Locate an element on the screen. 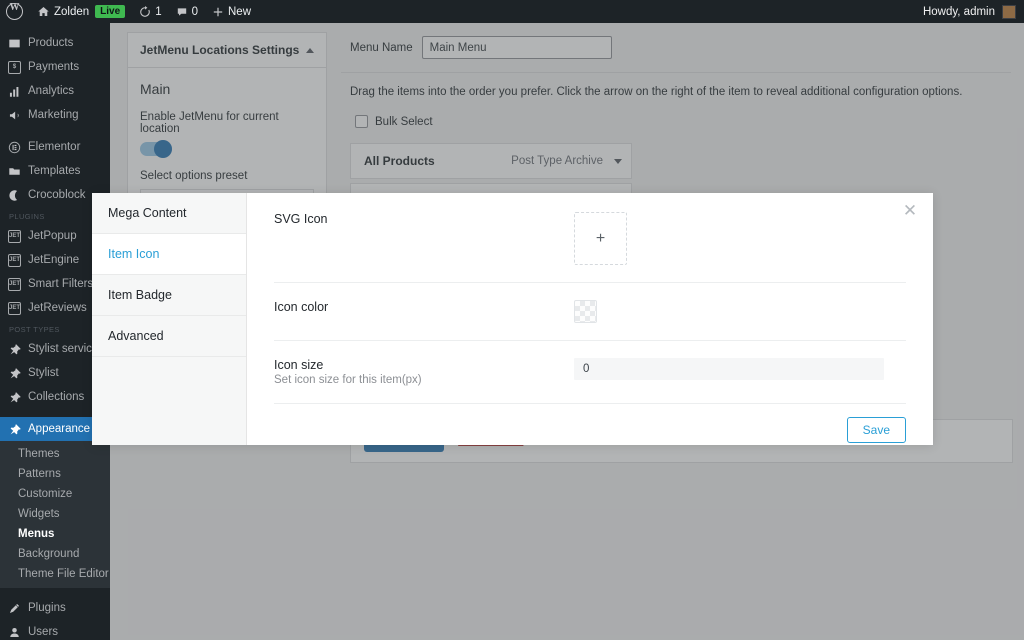  marketing-icon is located at coordinates (14, 115).